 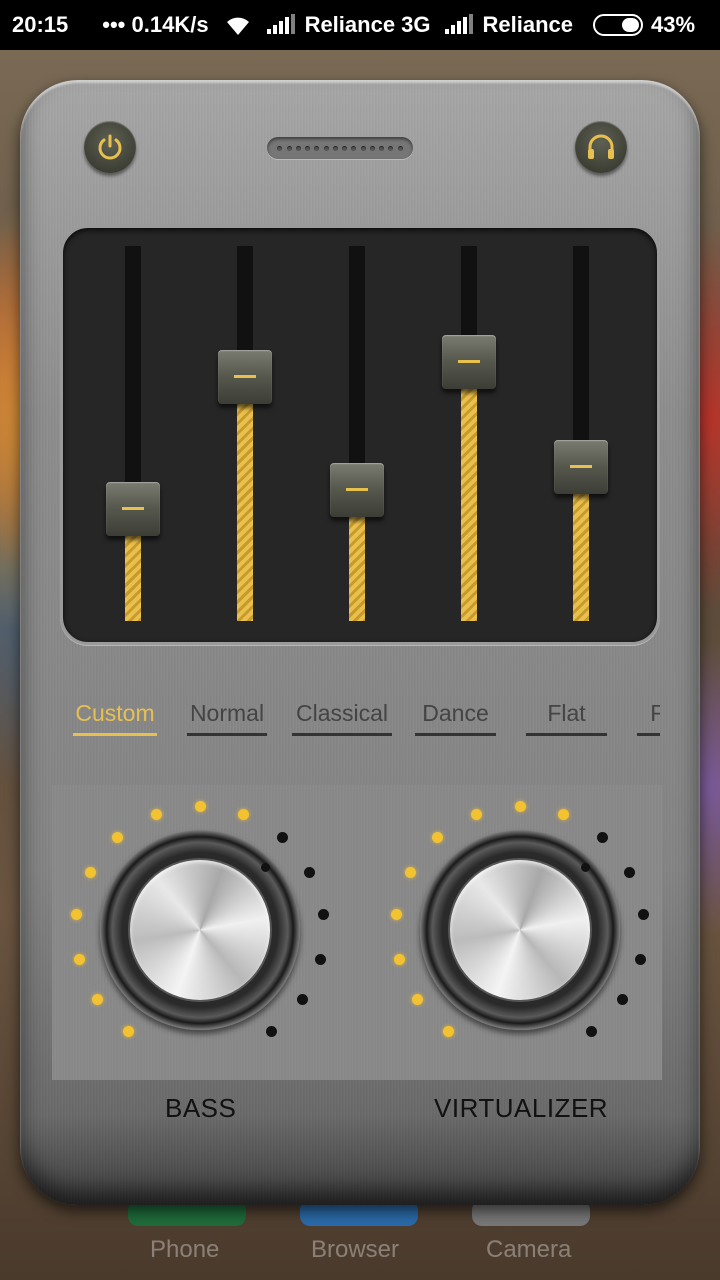 What do you see at coordinates (245, 499) in the screenshot?
I see `eq-band-2-level` at bounding box center [245, 499].